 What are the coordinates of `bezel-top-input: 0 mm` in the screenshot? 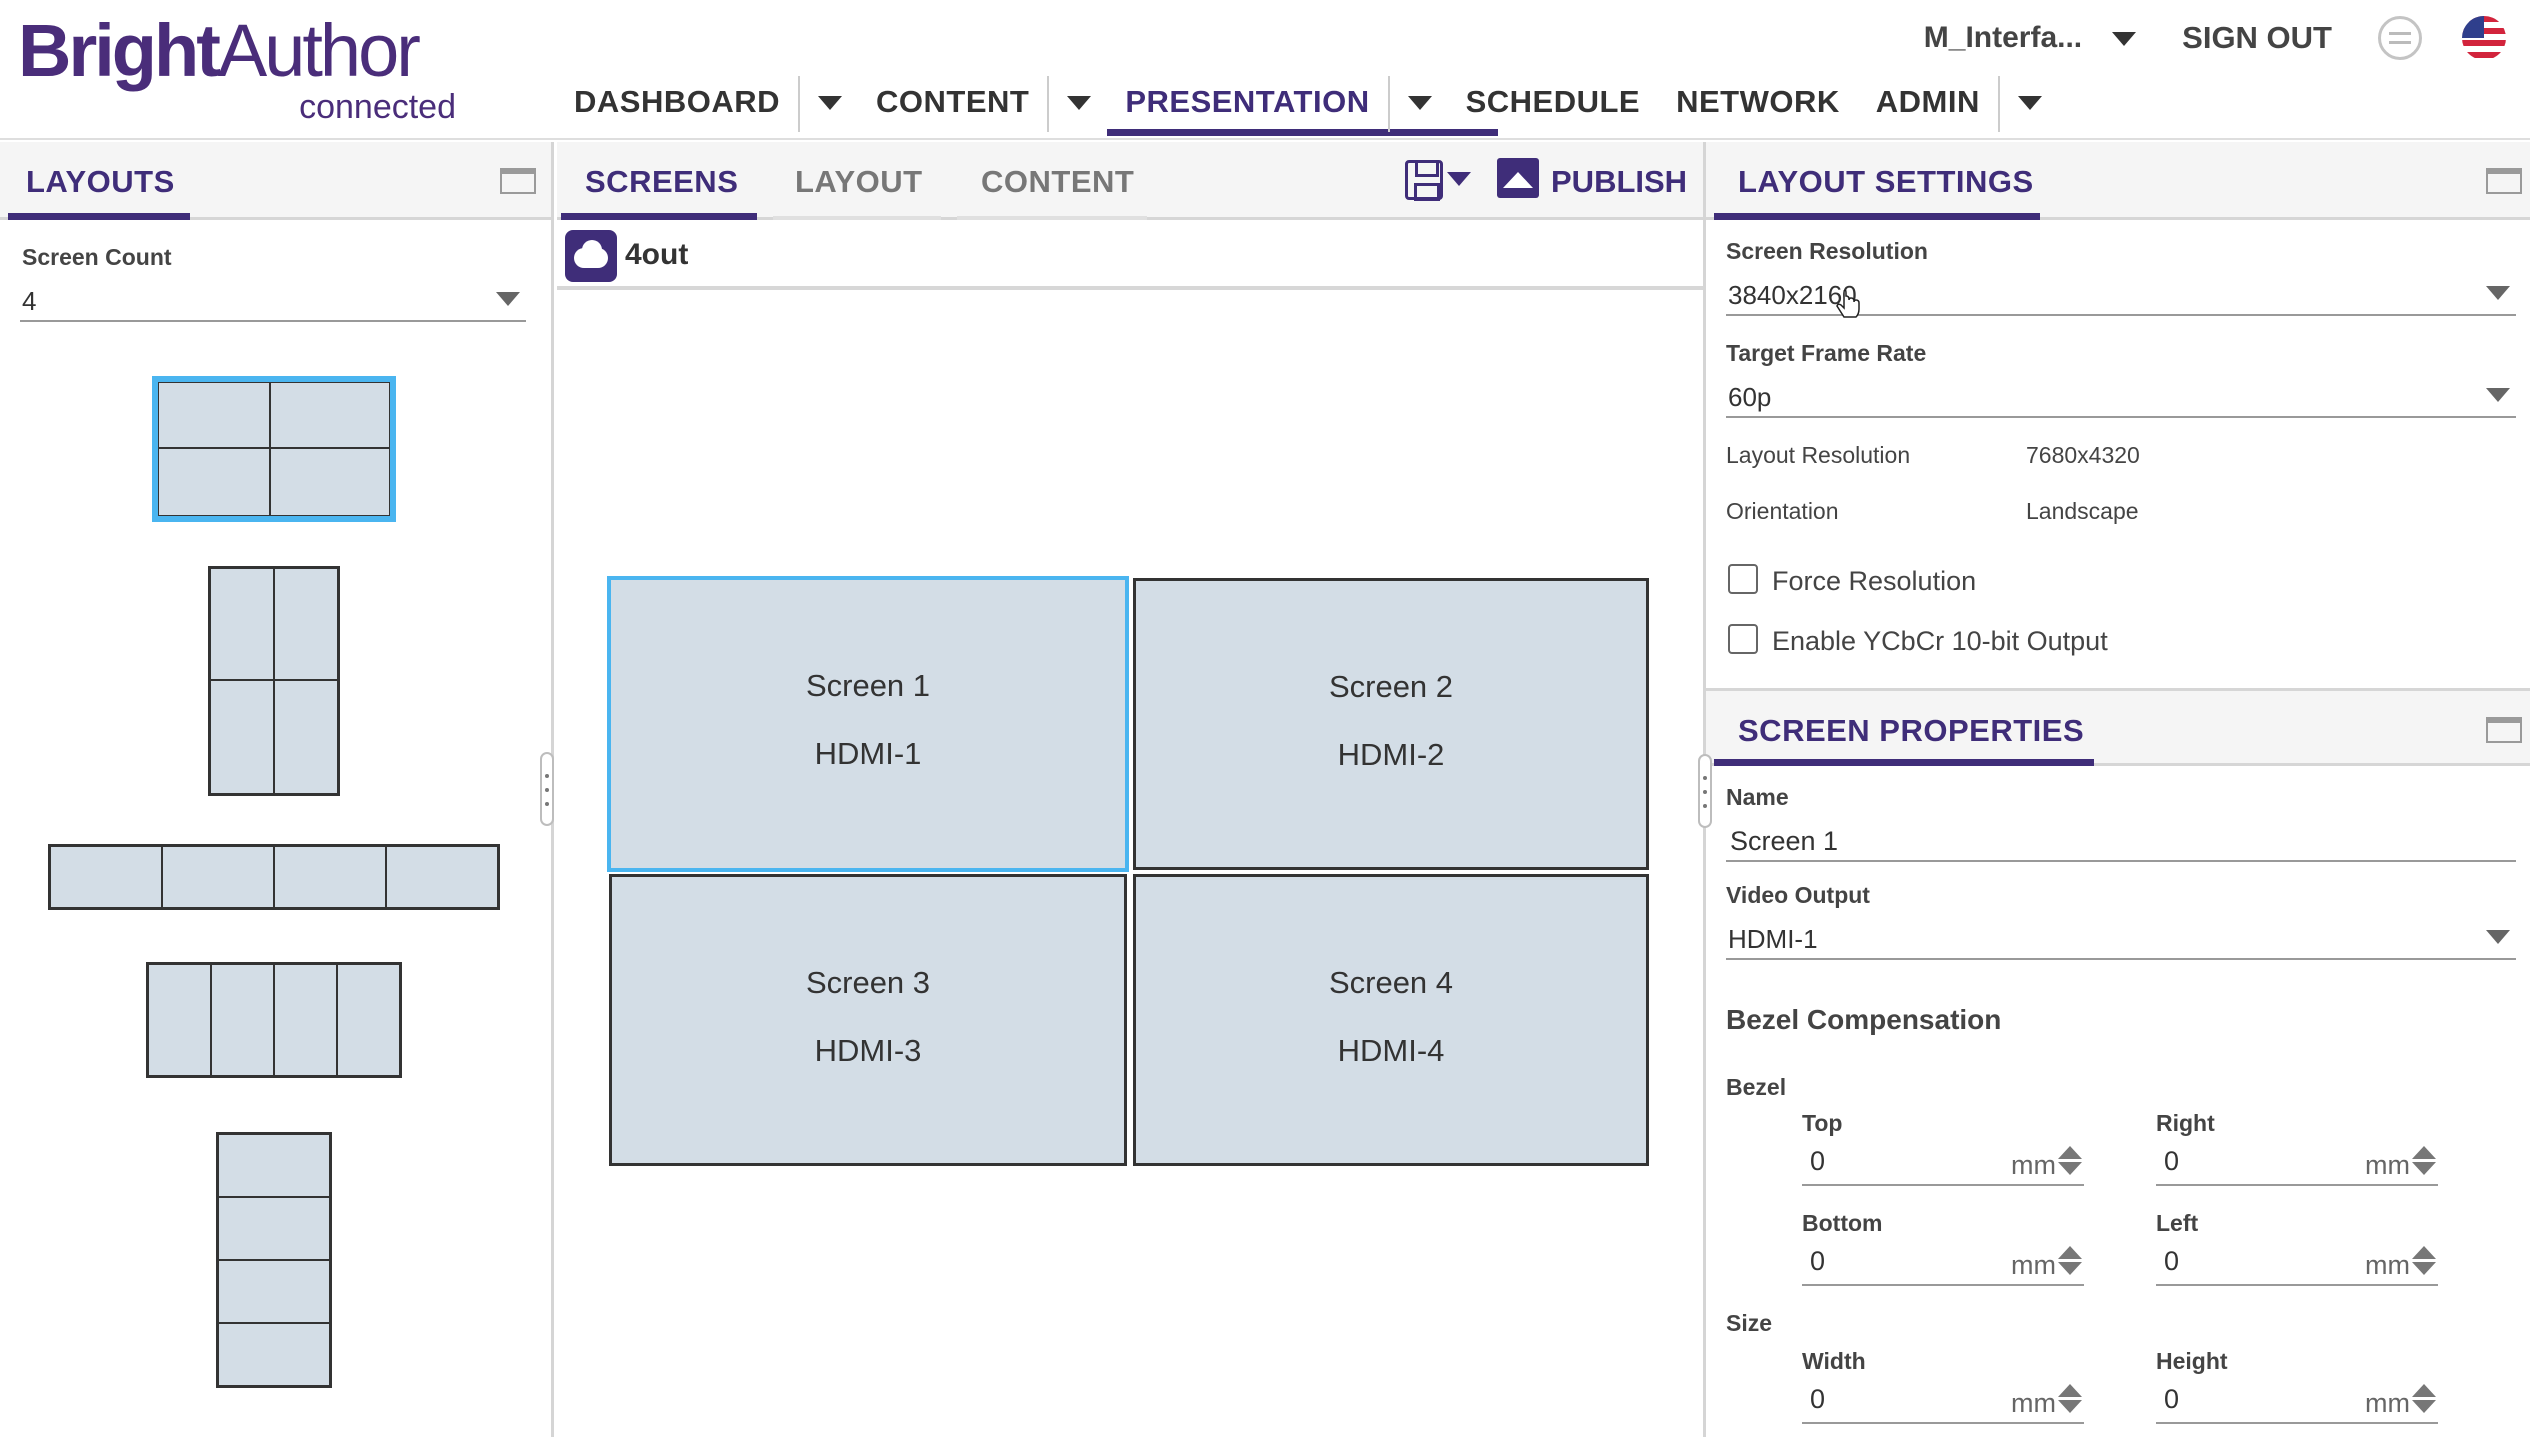 It's located at (1943, 1161).